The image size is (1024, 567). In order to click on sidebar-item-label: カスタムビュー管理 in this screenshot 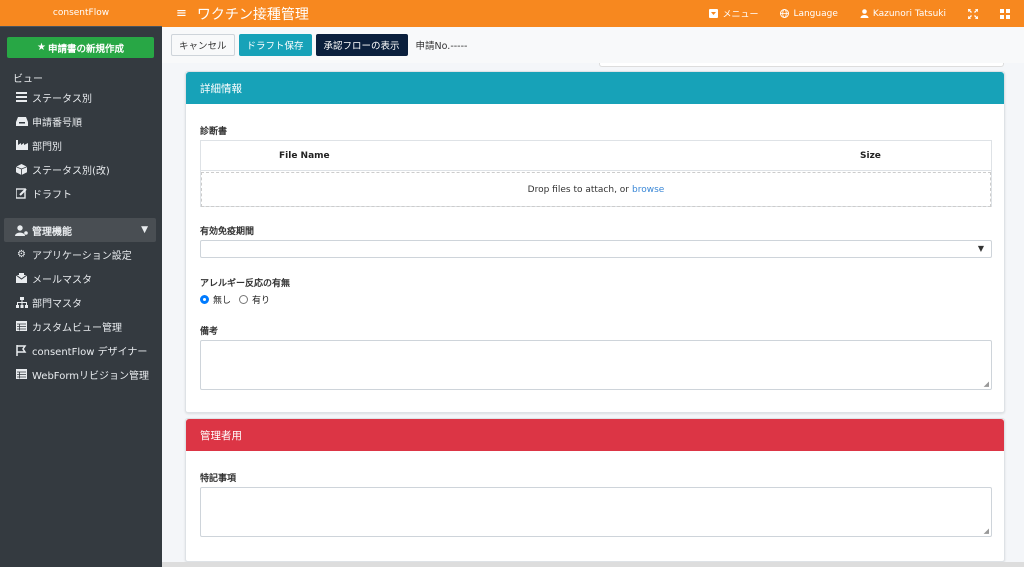, I will do `click(77, 328)`.